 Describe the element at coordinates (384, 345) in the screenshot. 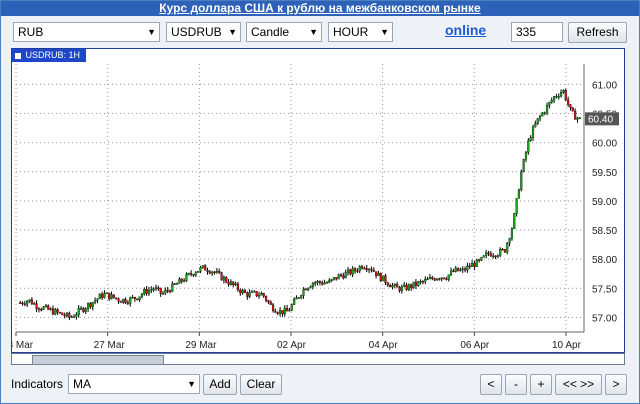

I see `x-tick-label: 04 Apr` at that location.